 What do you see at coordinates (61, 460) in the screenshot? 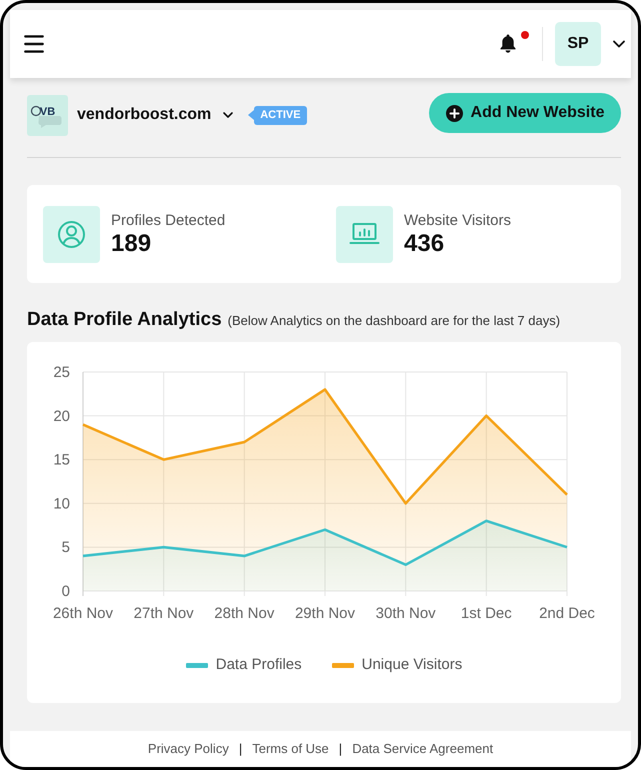
I see `y-axis-tick-label: 15` at bounding box center [61, 460].